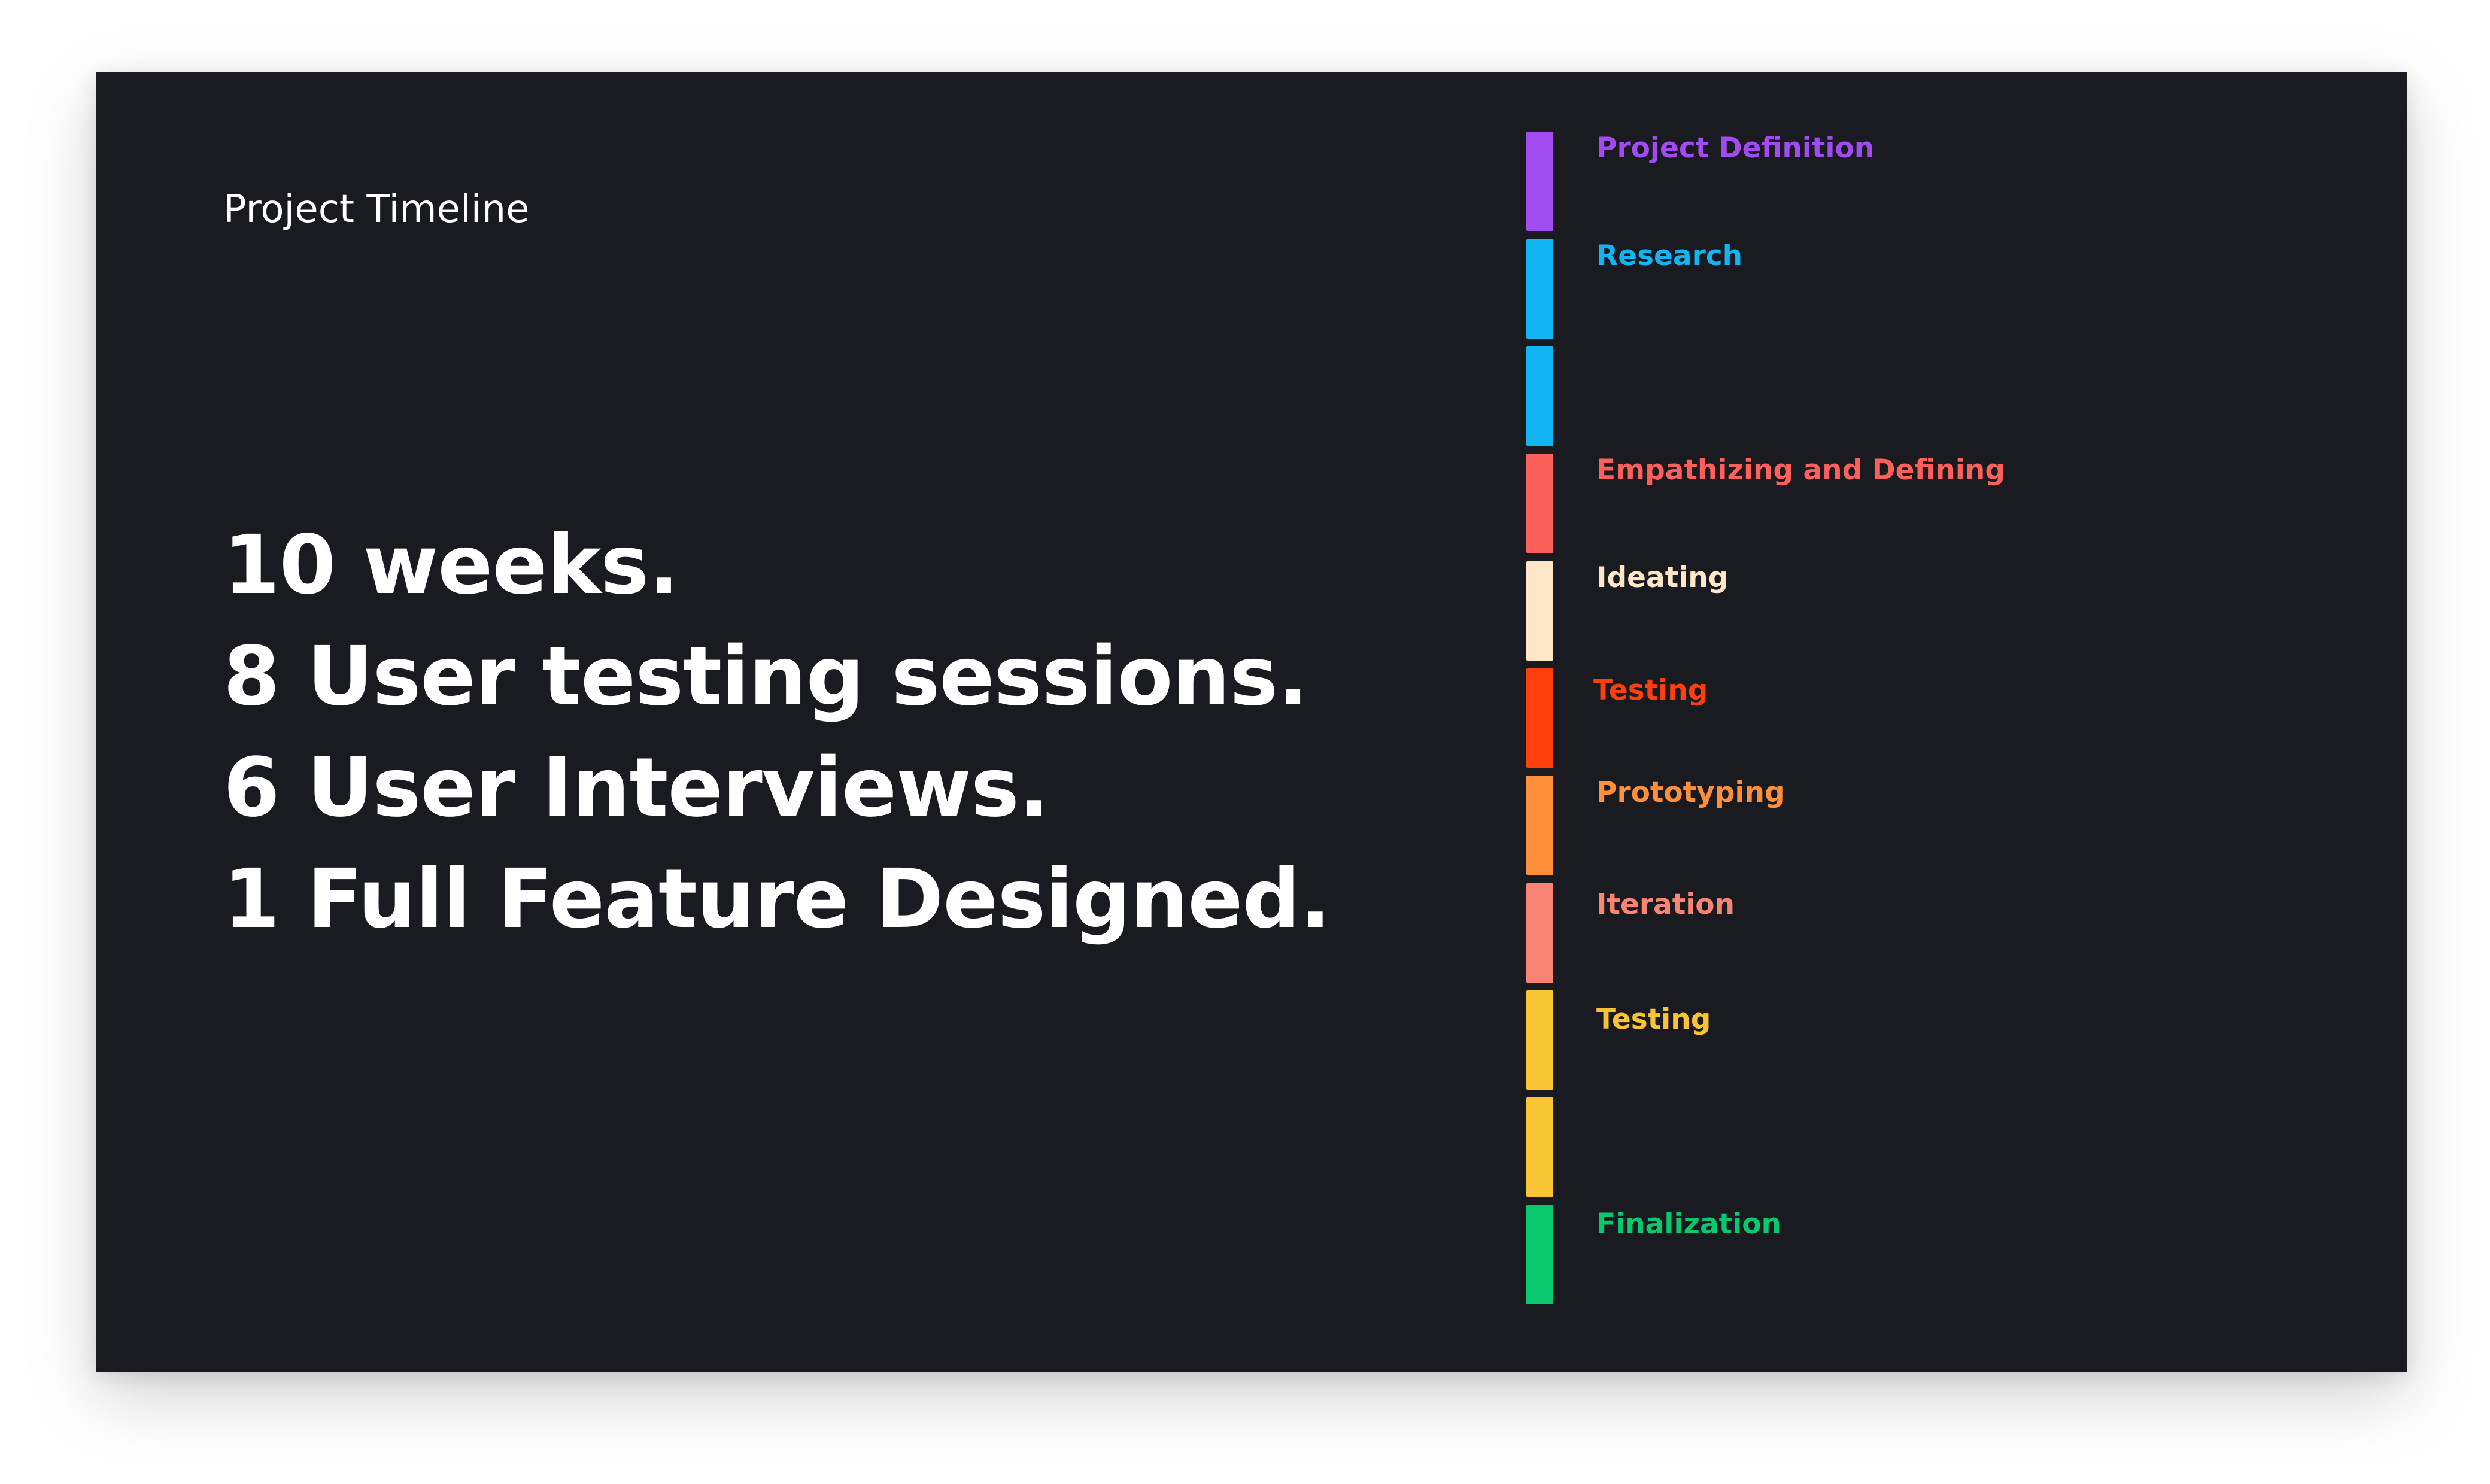 The width and height of the screenshot is (2490, 1484). I want to click on phase-label-iteration: Iteration, so click(1665, 904).